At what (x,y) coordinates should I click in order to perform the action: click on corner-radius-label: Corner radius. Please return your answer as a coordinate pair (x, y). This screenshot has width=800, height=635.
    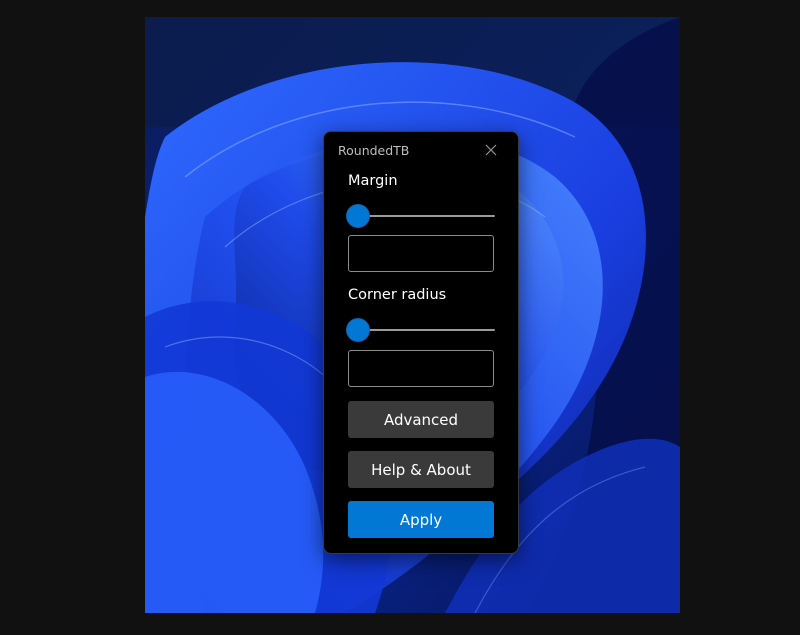
    Looking at the image, I should click on (397, 295).